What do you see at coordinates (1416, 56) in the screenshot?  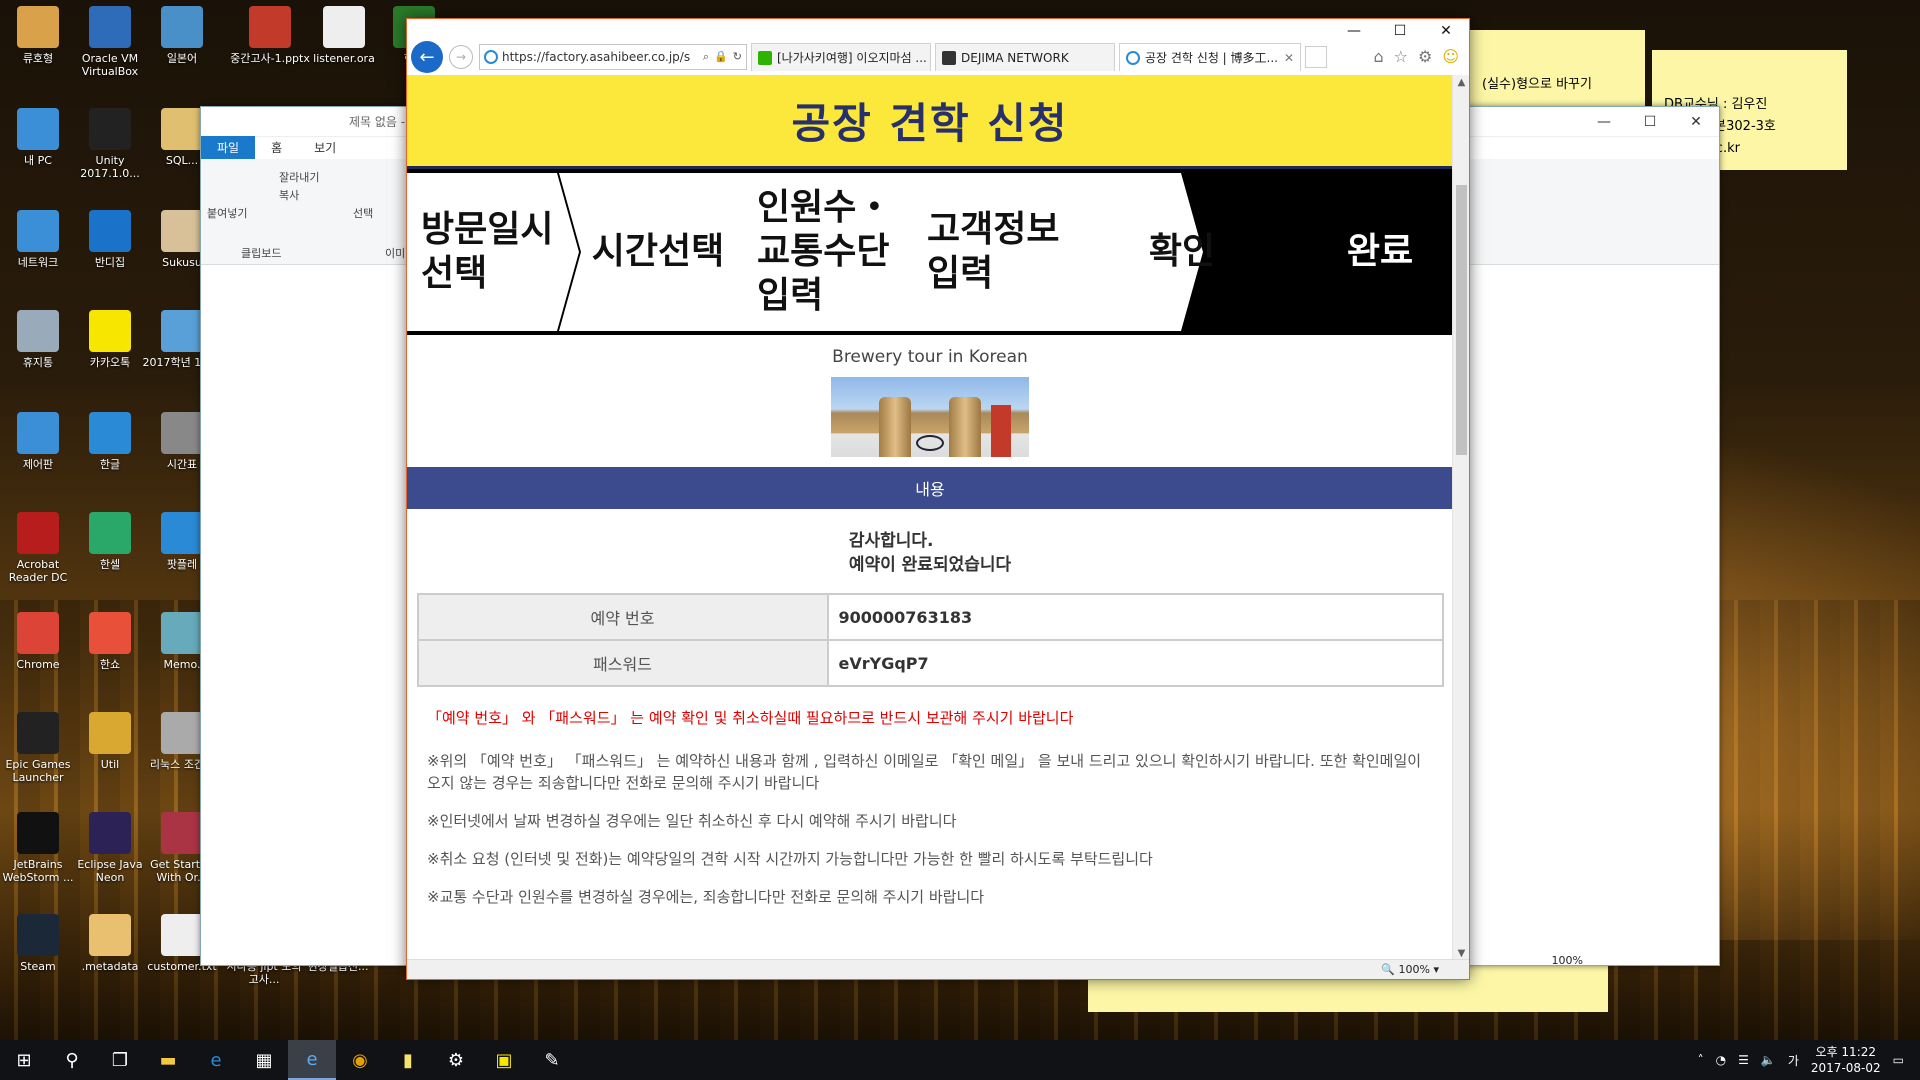 I see `browser-toolbar-icons: ⌂ ☆ ⚙ ☺` at bounding box center [1416, 56].